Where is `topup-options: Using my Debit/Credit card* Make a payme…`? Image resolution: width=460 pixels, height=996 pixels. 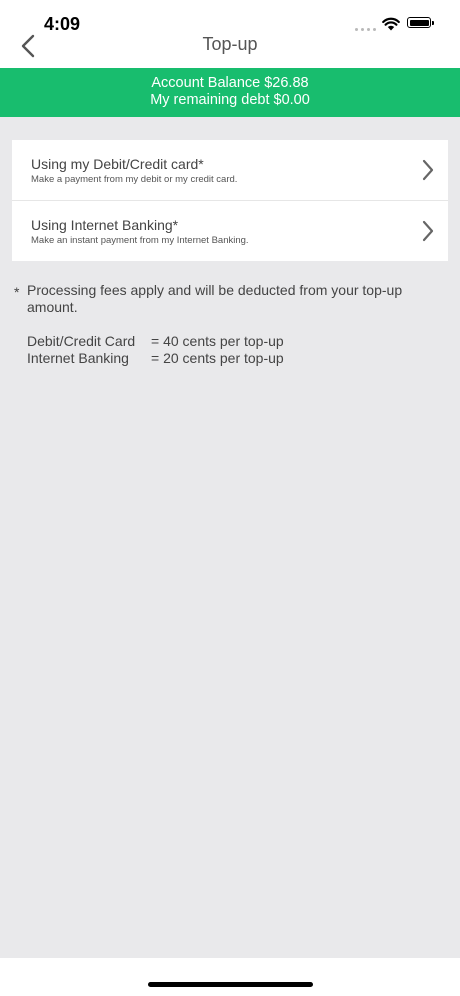
topup-options: Using my Debit/Credit card* Make a payme… is located at coordinates (230, 200).